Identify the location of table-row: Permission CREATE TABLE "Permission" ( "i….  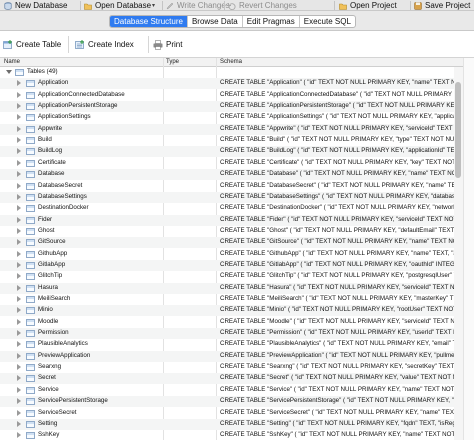
(237, 333).